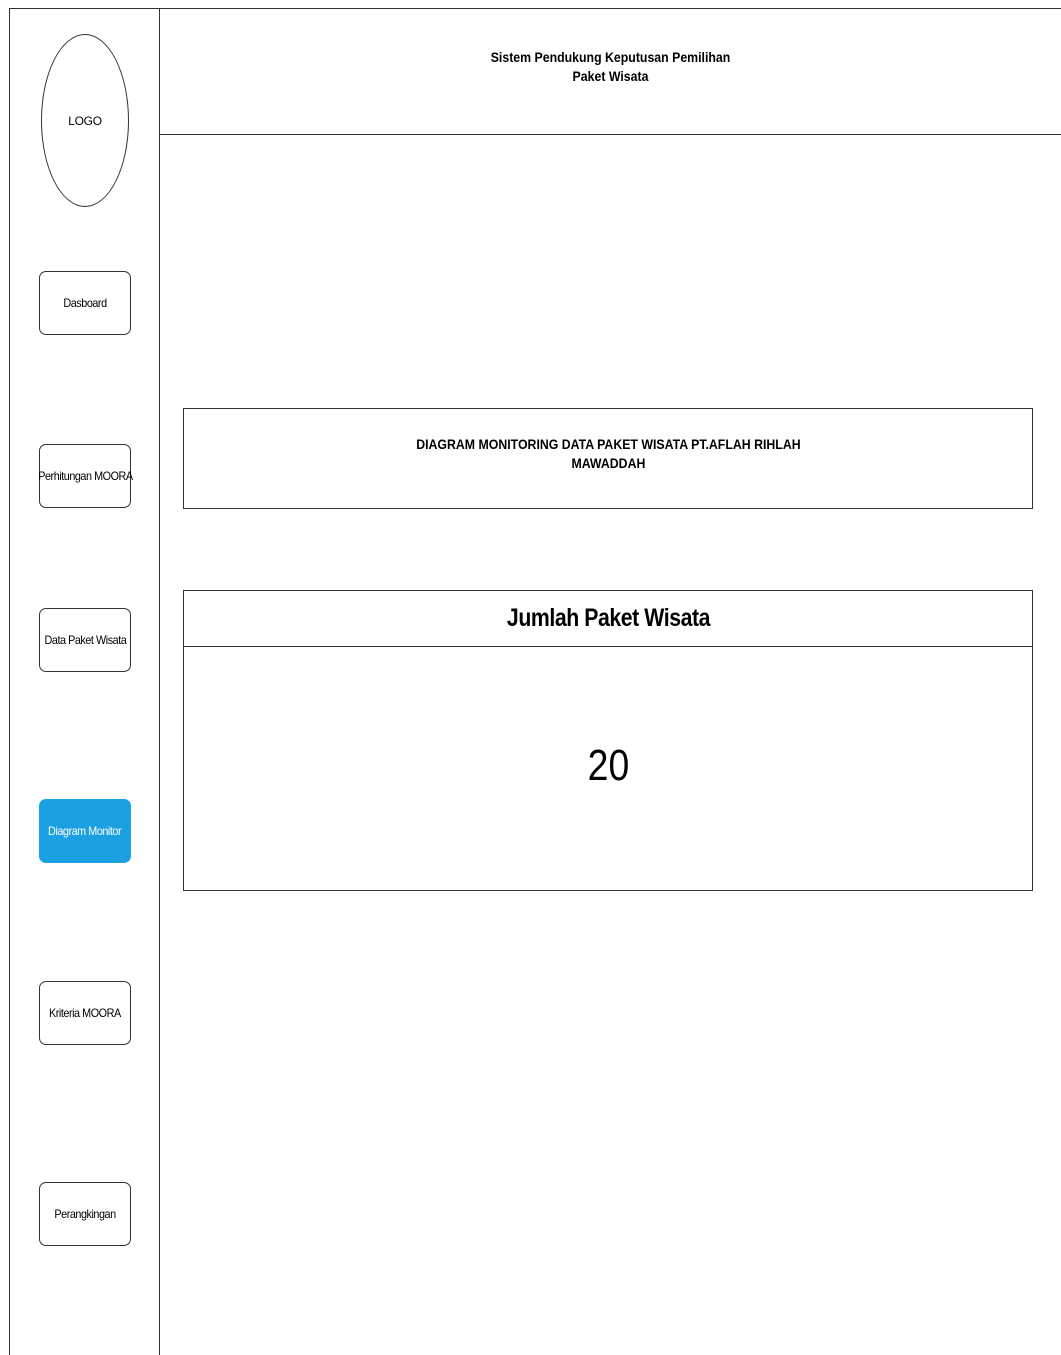 The height and width of the screenshot is (1355, 1061). Describe the element at coordinates (610, 57) in the screenshot. I see `app-title-line-1: Sistem Pendukung Keputusan Pemilihan` at that location.